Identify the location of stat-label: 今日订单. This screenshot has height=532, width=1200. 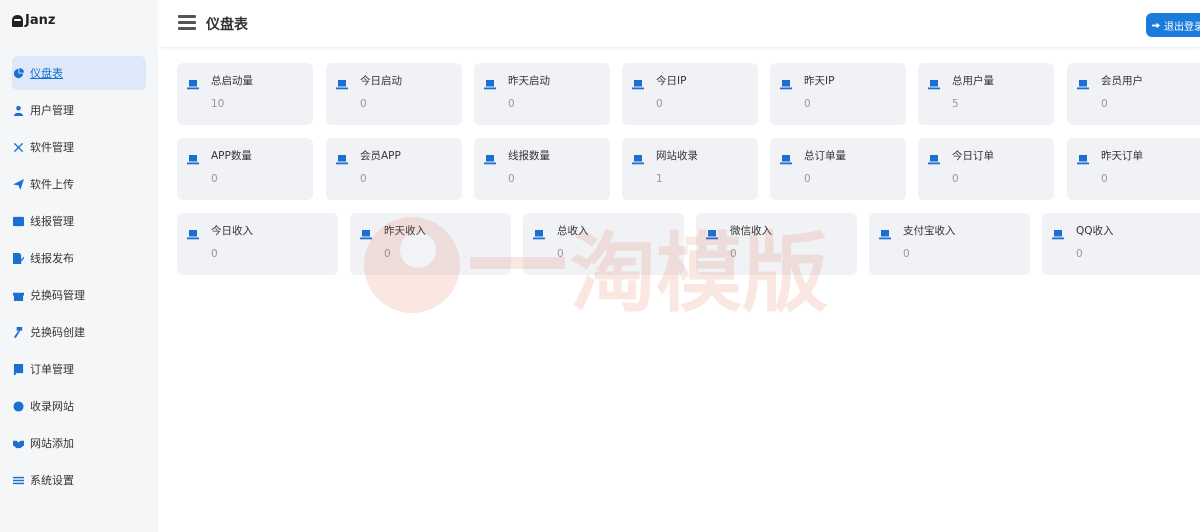
(973, 156).